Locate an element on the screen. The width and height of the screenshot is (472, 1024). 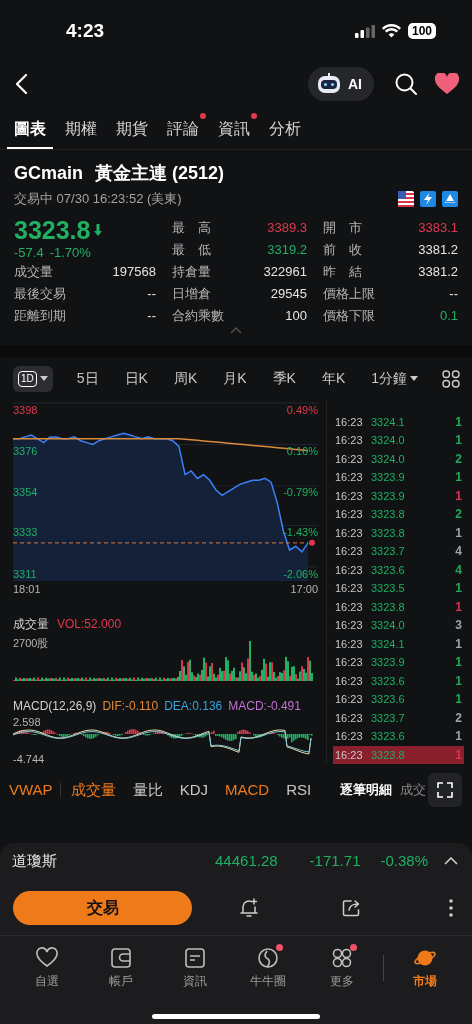
battery-indicator: 100 is located at coordinates (421, 31).